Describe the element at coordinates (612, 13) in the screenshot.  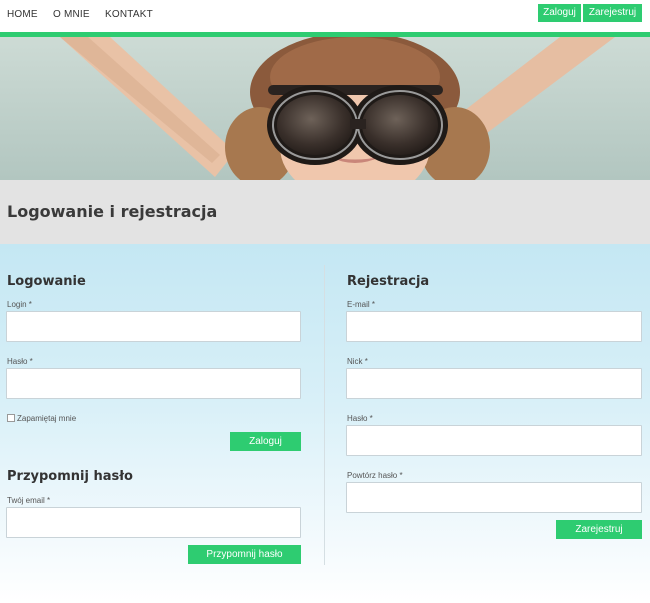
I see `header-register-button: Zarejestruj` at that location.